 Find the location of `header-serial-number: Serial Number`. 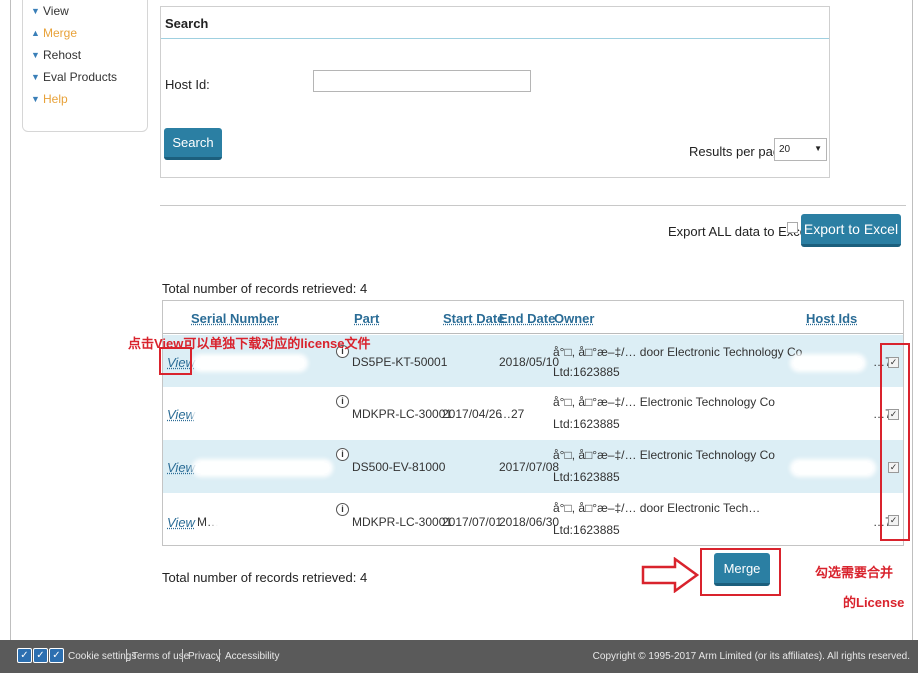

header-serial-number: Serial Number is located at coordinates (235, 318).